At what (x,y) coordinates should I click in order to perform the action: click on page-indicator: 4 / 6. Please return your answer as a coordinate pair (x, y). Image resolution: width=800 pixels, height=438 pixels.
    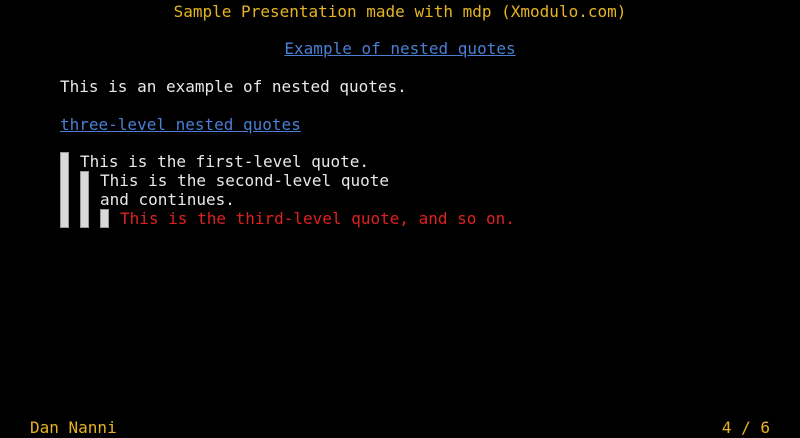
    Looking at the image, I should click on (745, 427).